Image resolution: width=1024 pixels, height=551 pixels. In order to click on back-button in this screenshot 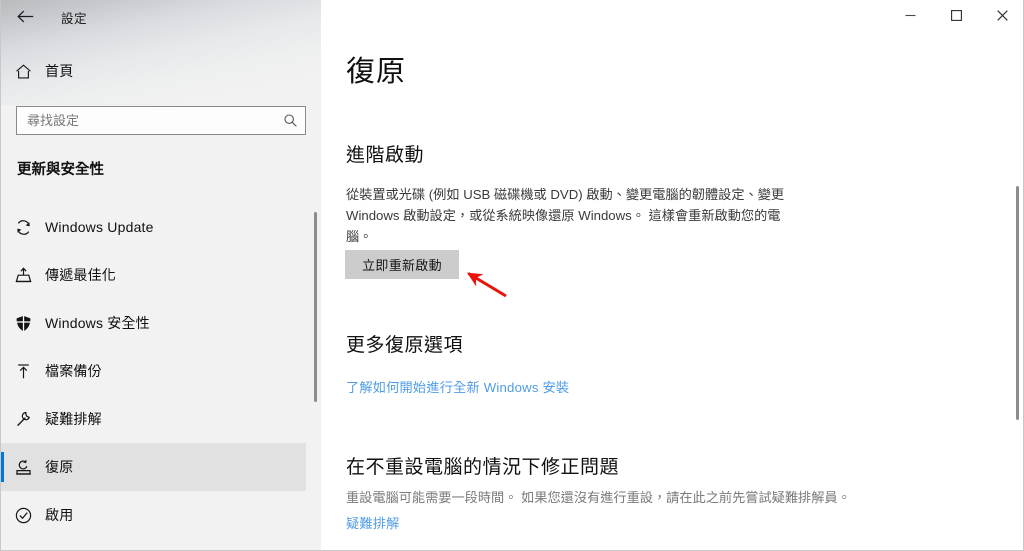, I will do `click(25, 16)`.